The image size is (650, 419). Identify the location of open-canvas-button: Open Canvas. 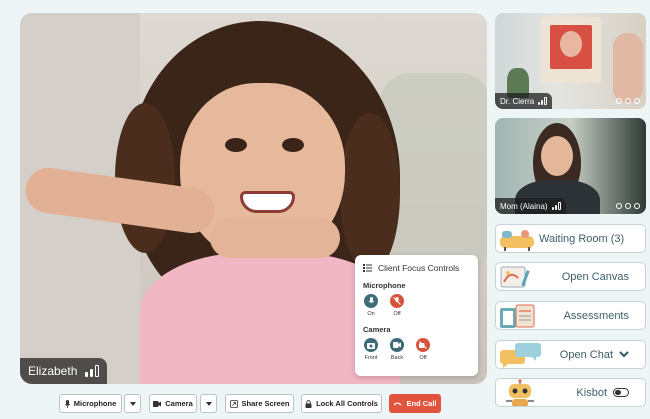
(570, 276).